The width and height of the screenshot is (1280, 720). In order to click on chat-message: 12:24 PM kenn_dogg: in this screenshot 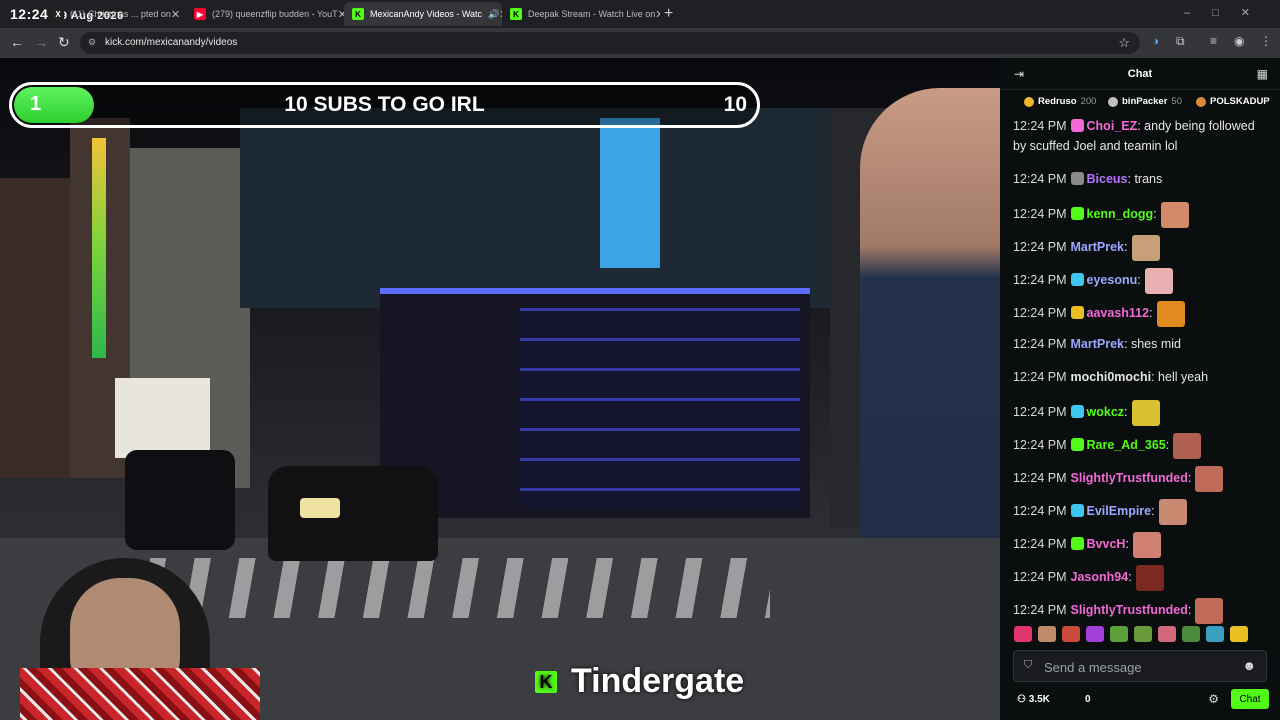, I will do `click(1141, 215)`.